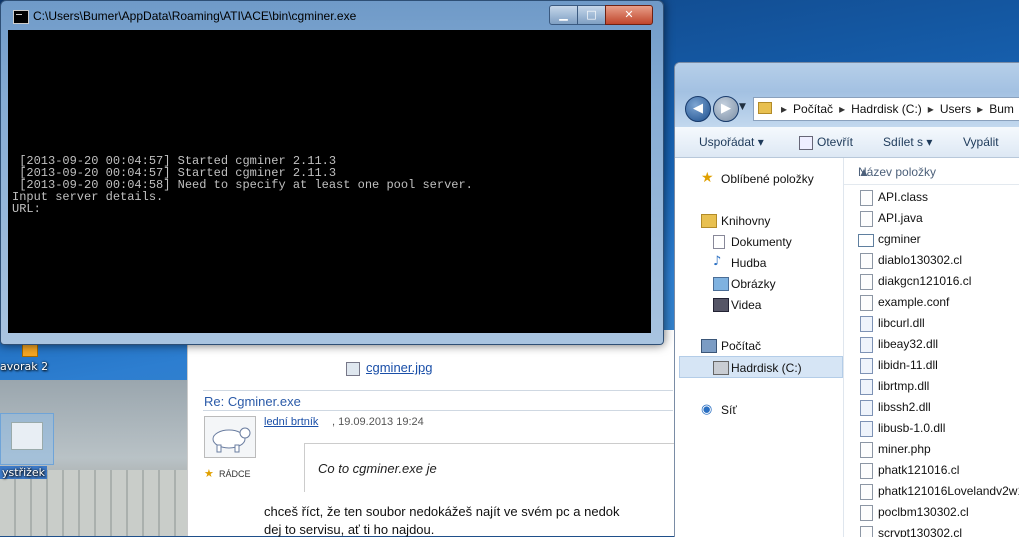  Describe the element at coordinates (901, 323) in the screenshot. I see `file-name: libcurl.dll` at that location.